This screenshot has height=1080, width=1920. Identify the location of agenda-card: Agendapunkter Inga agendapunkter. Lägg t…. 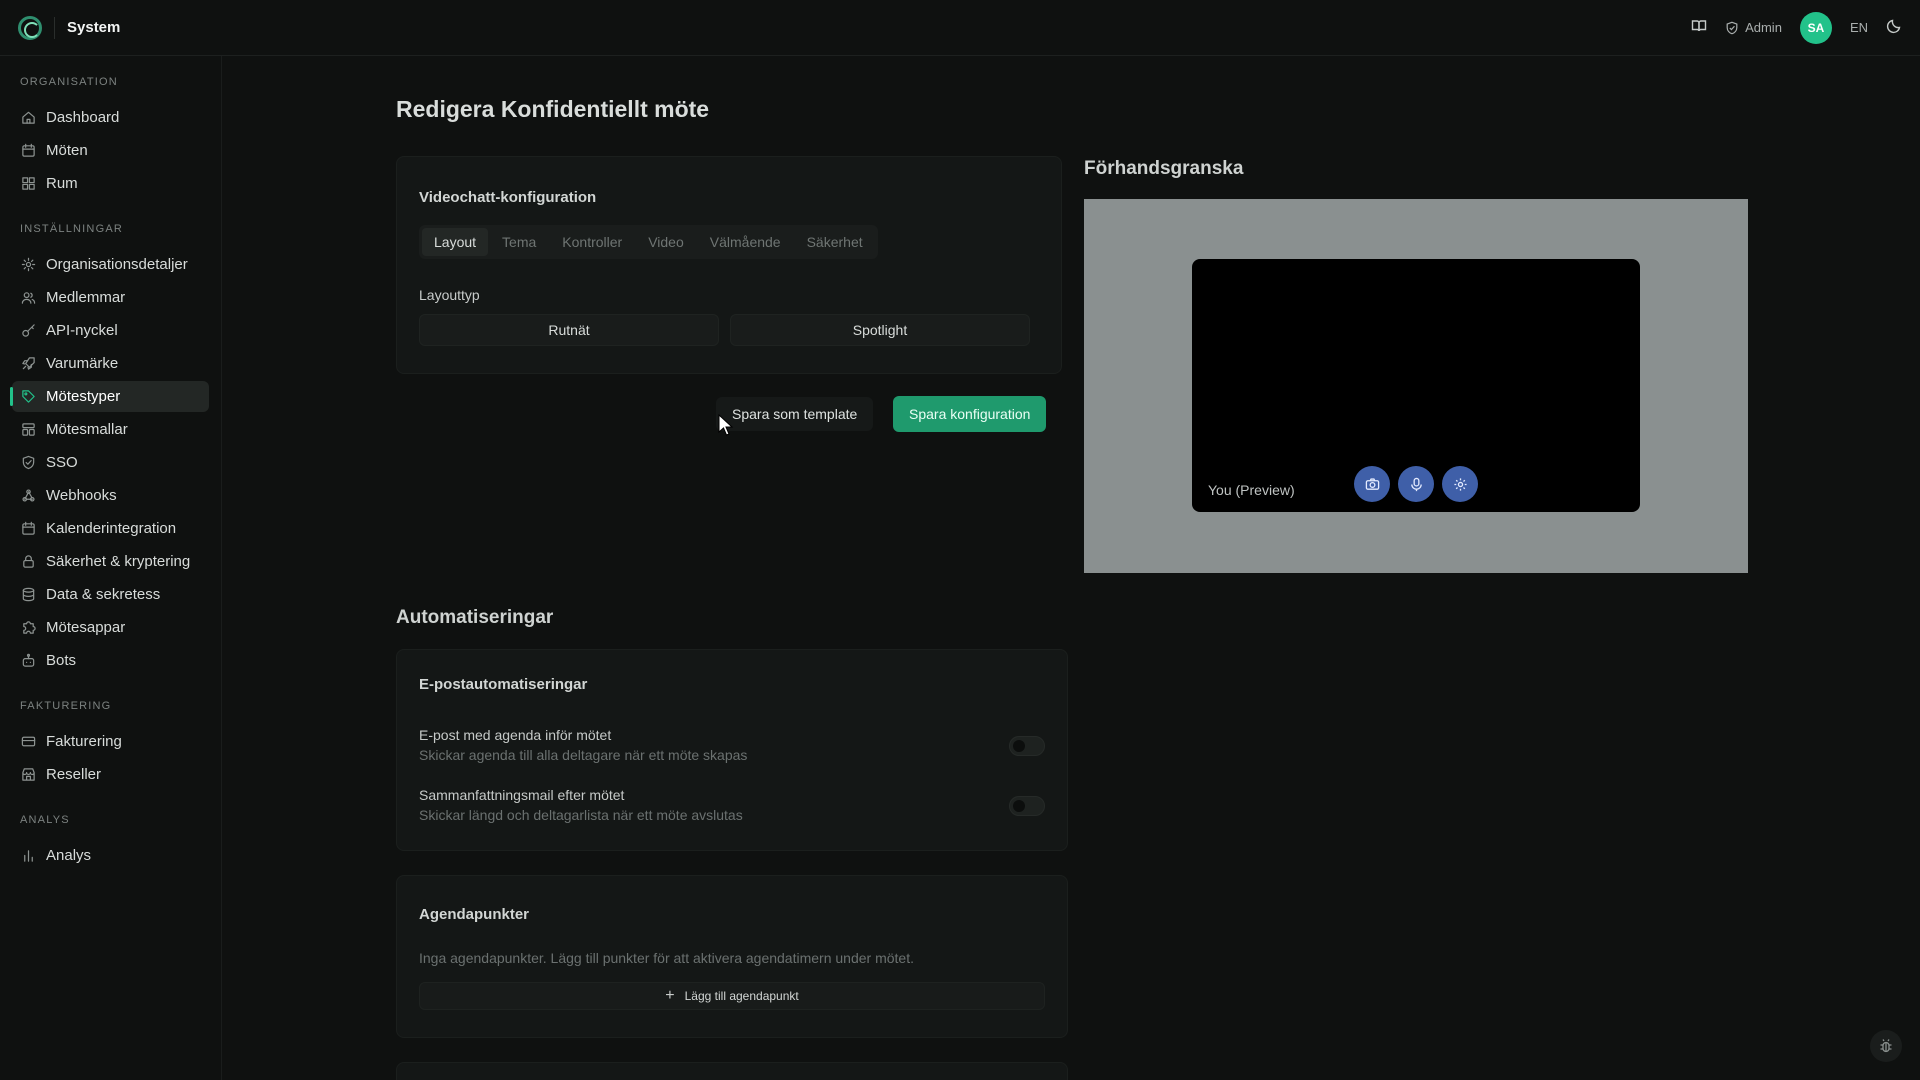
(732, 956).